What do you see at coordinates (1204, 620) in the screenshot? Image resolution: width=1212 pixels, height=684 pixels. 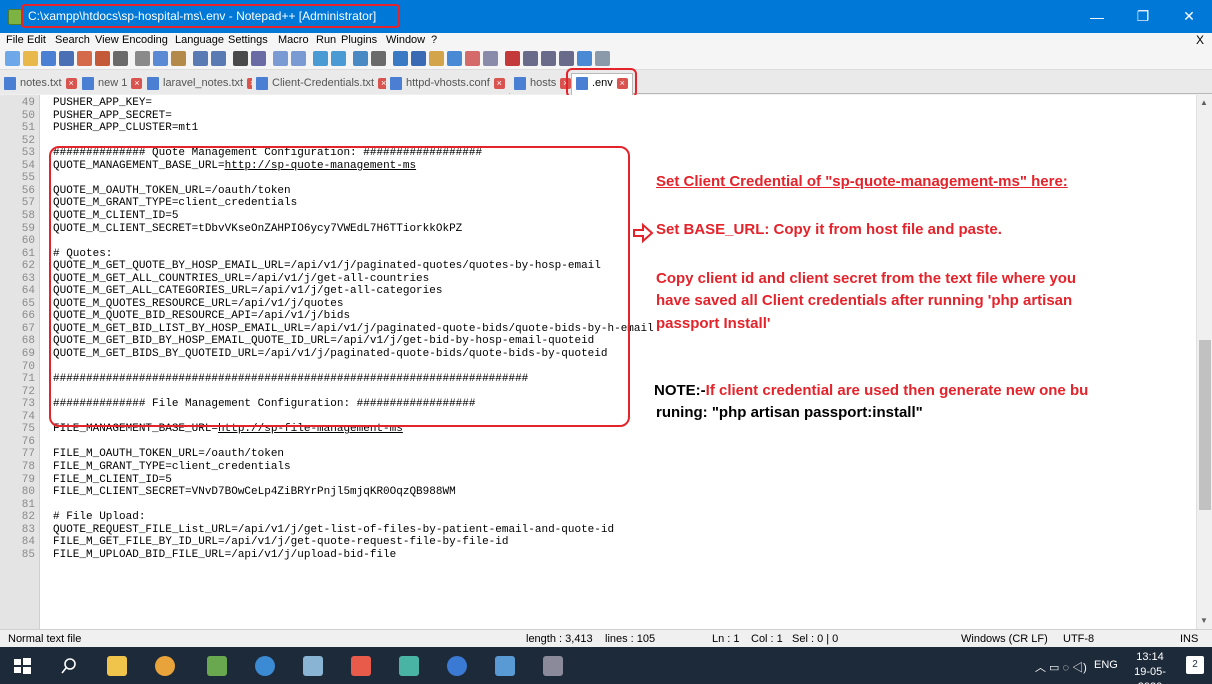 I see `scroll-down-icon: ▼` at bounding box center [1204, 620].